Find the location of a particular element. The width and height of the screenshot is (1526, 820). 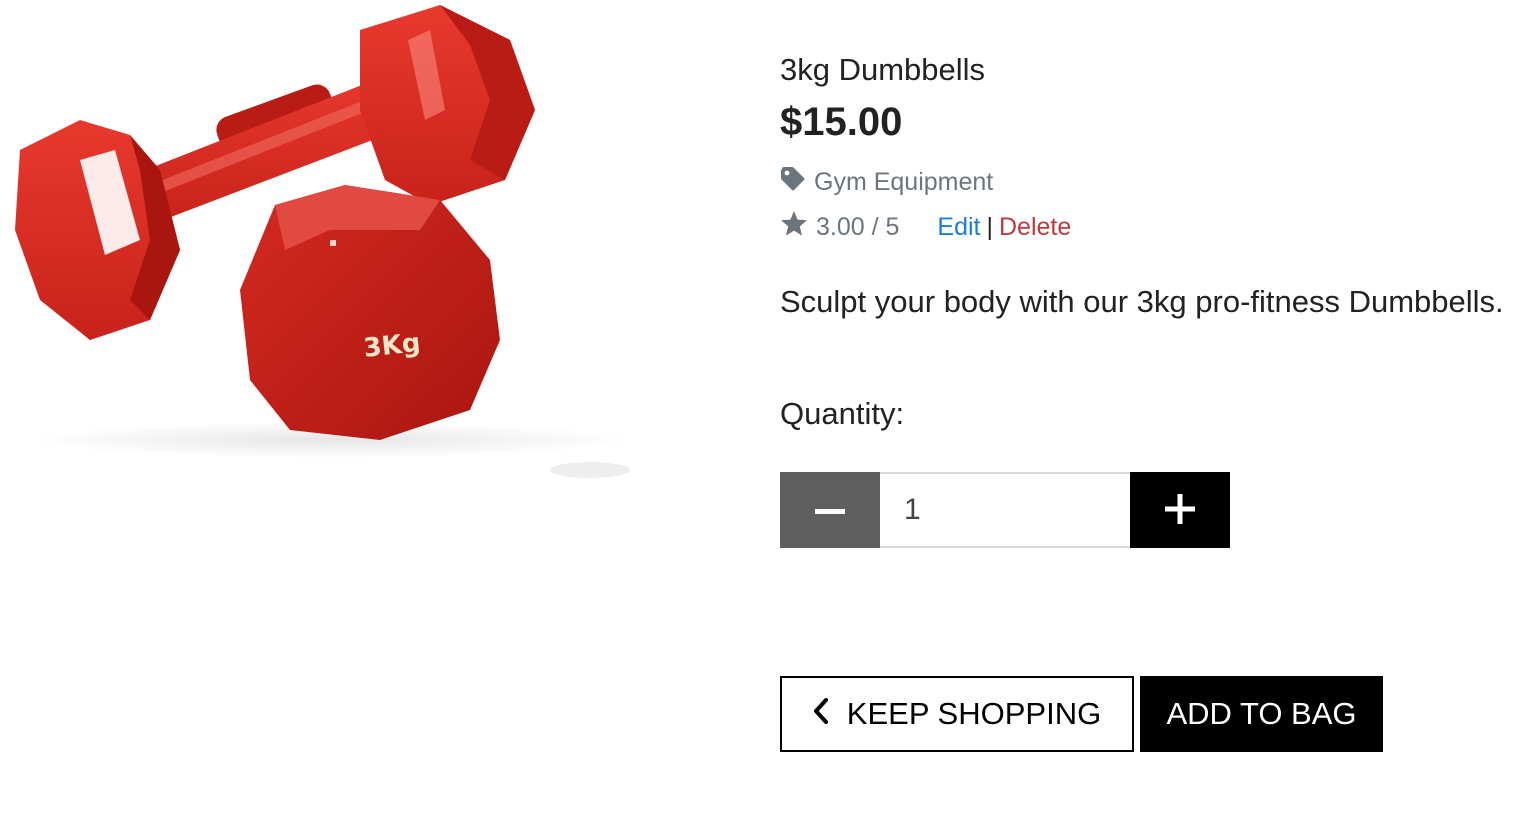

keep-shopping-button: KEEP SHOPPING is located at coordinates (957, 714).